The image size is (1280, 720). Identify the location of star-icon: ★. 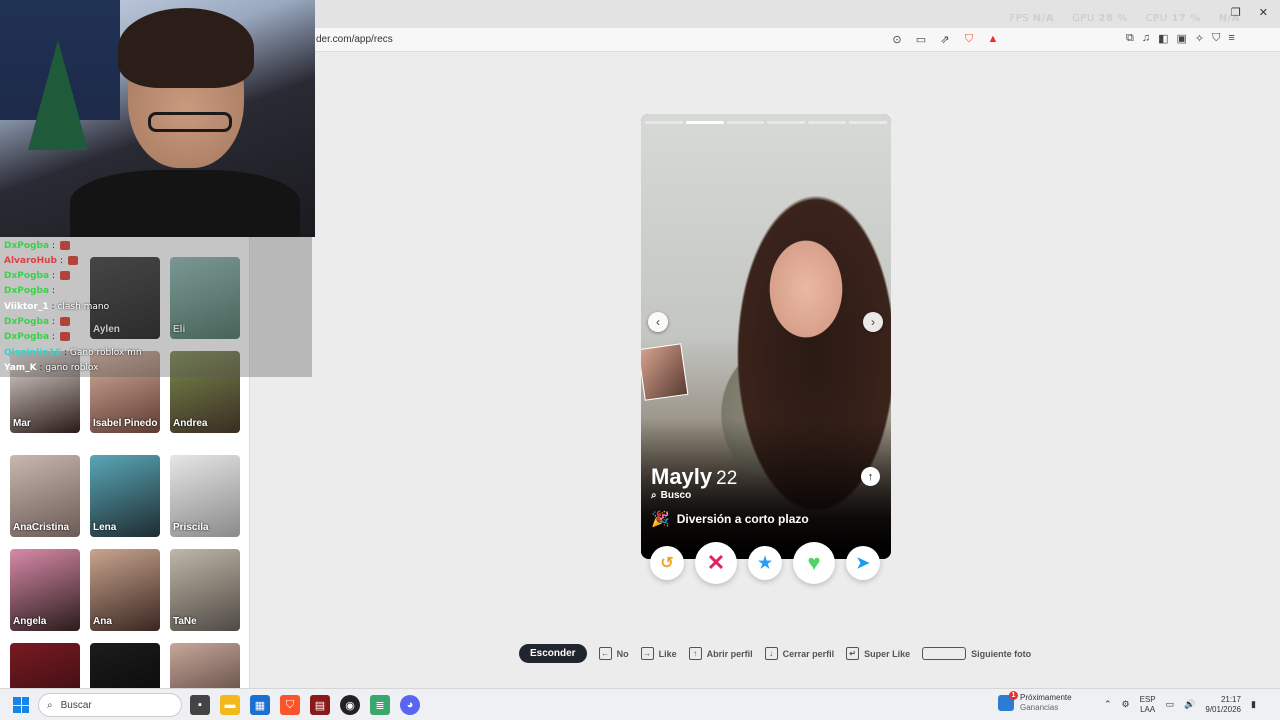
(765, 563).